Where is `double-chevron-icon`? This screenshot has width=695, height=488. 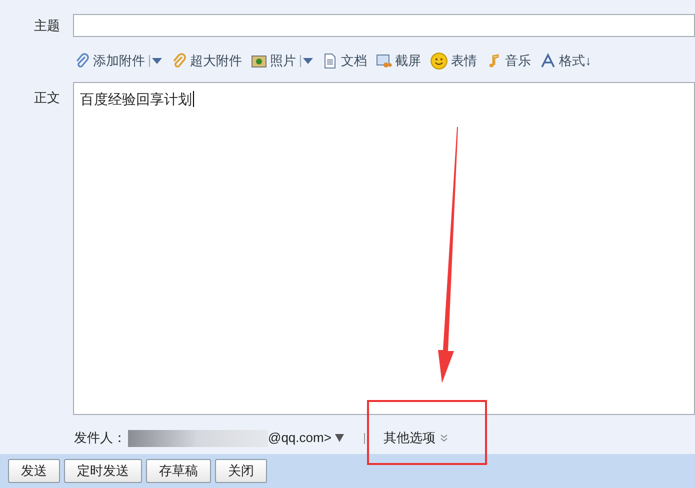 double-chevron-icon is located at coordinates (444, 438).